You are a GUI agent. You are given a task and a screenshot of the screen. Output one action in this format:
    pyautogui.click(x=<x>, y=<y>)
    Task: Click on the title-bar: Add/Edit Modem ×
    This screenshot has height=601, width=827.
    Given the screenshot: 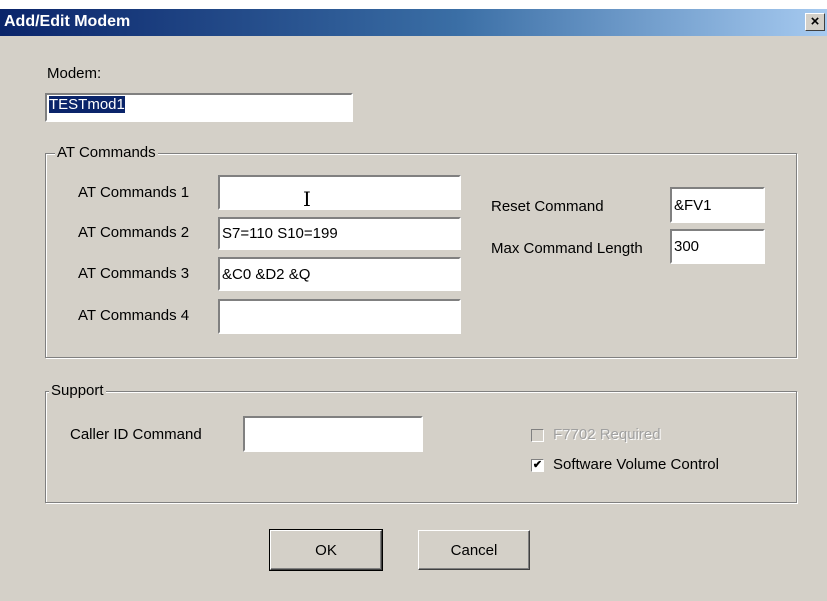 What is the action you would take?
    pyautogui.click(x=413, y=22)
    